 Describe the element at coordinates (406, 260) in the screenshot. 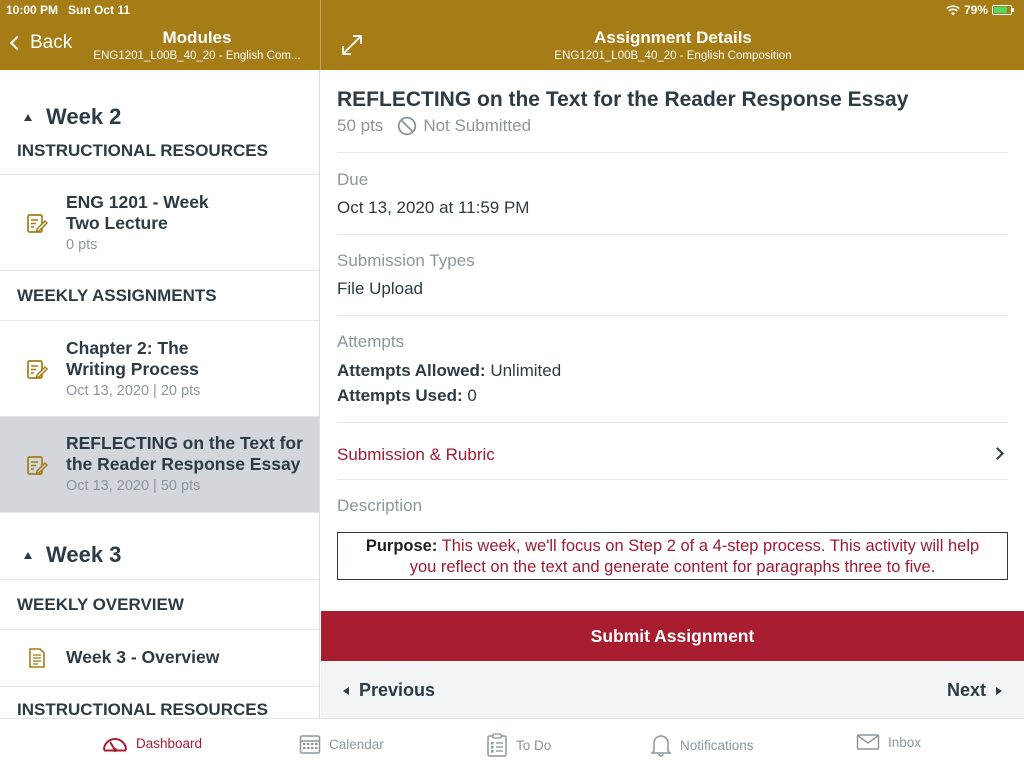

I see `submission-types-label: Submission Types` at that location.